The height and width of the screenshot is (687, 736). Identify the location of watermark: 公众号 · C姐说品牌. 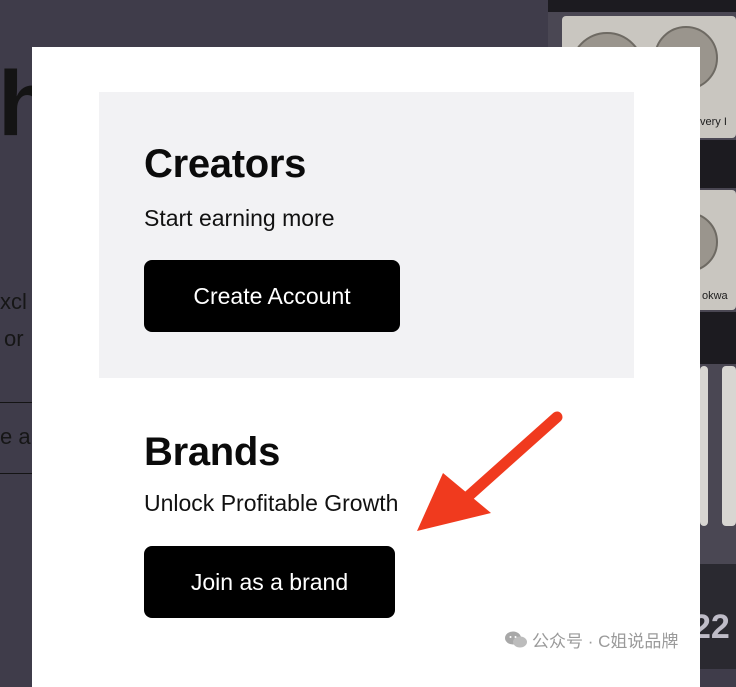
(591, 639).